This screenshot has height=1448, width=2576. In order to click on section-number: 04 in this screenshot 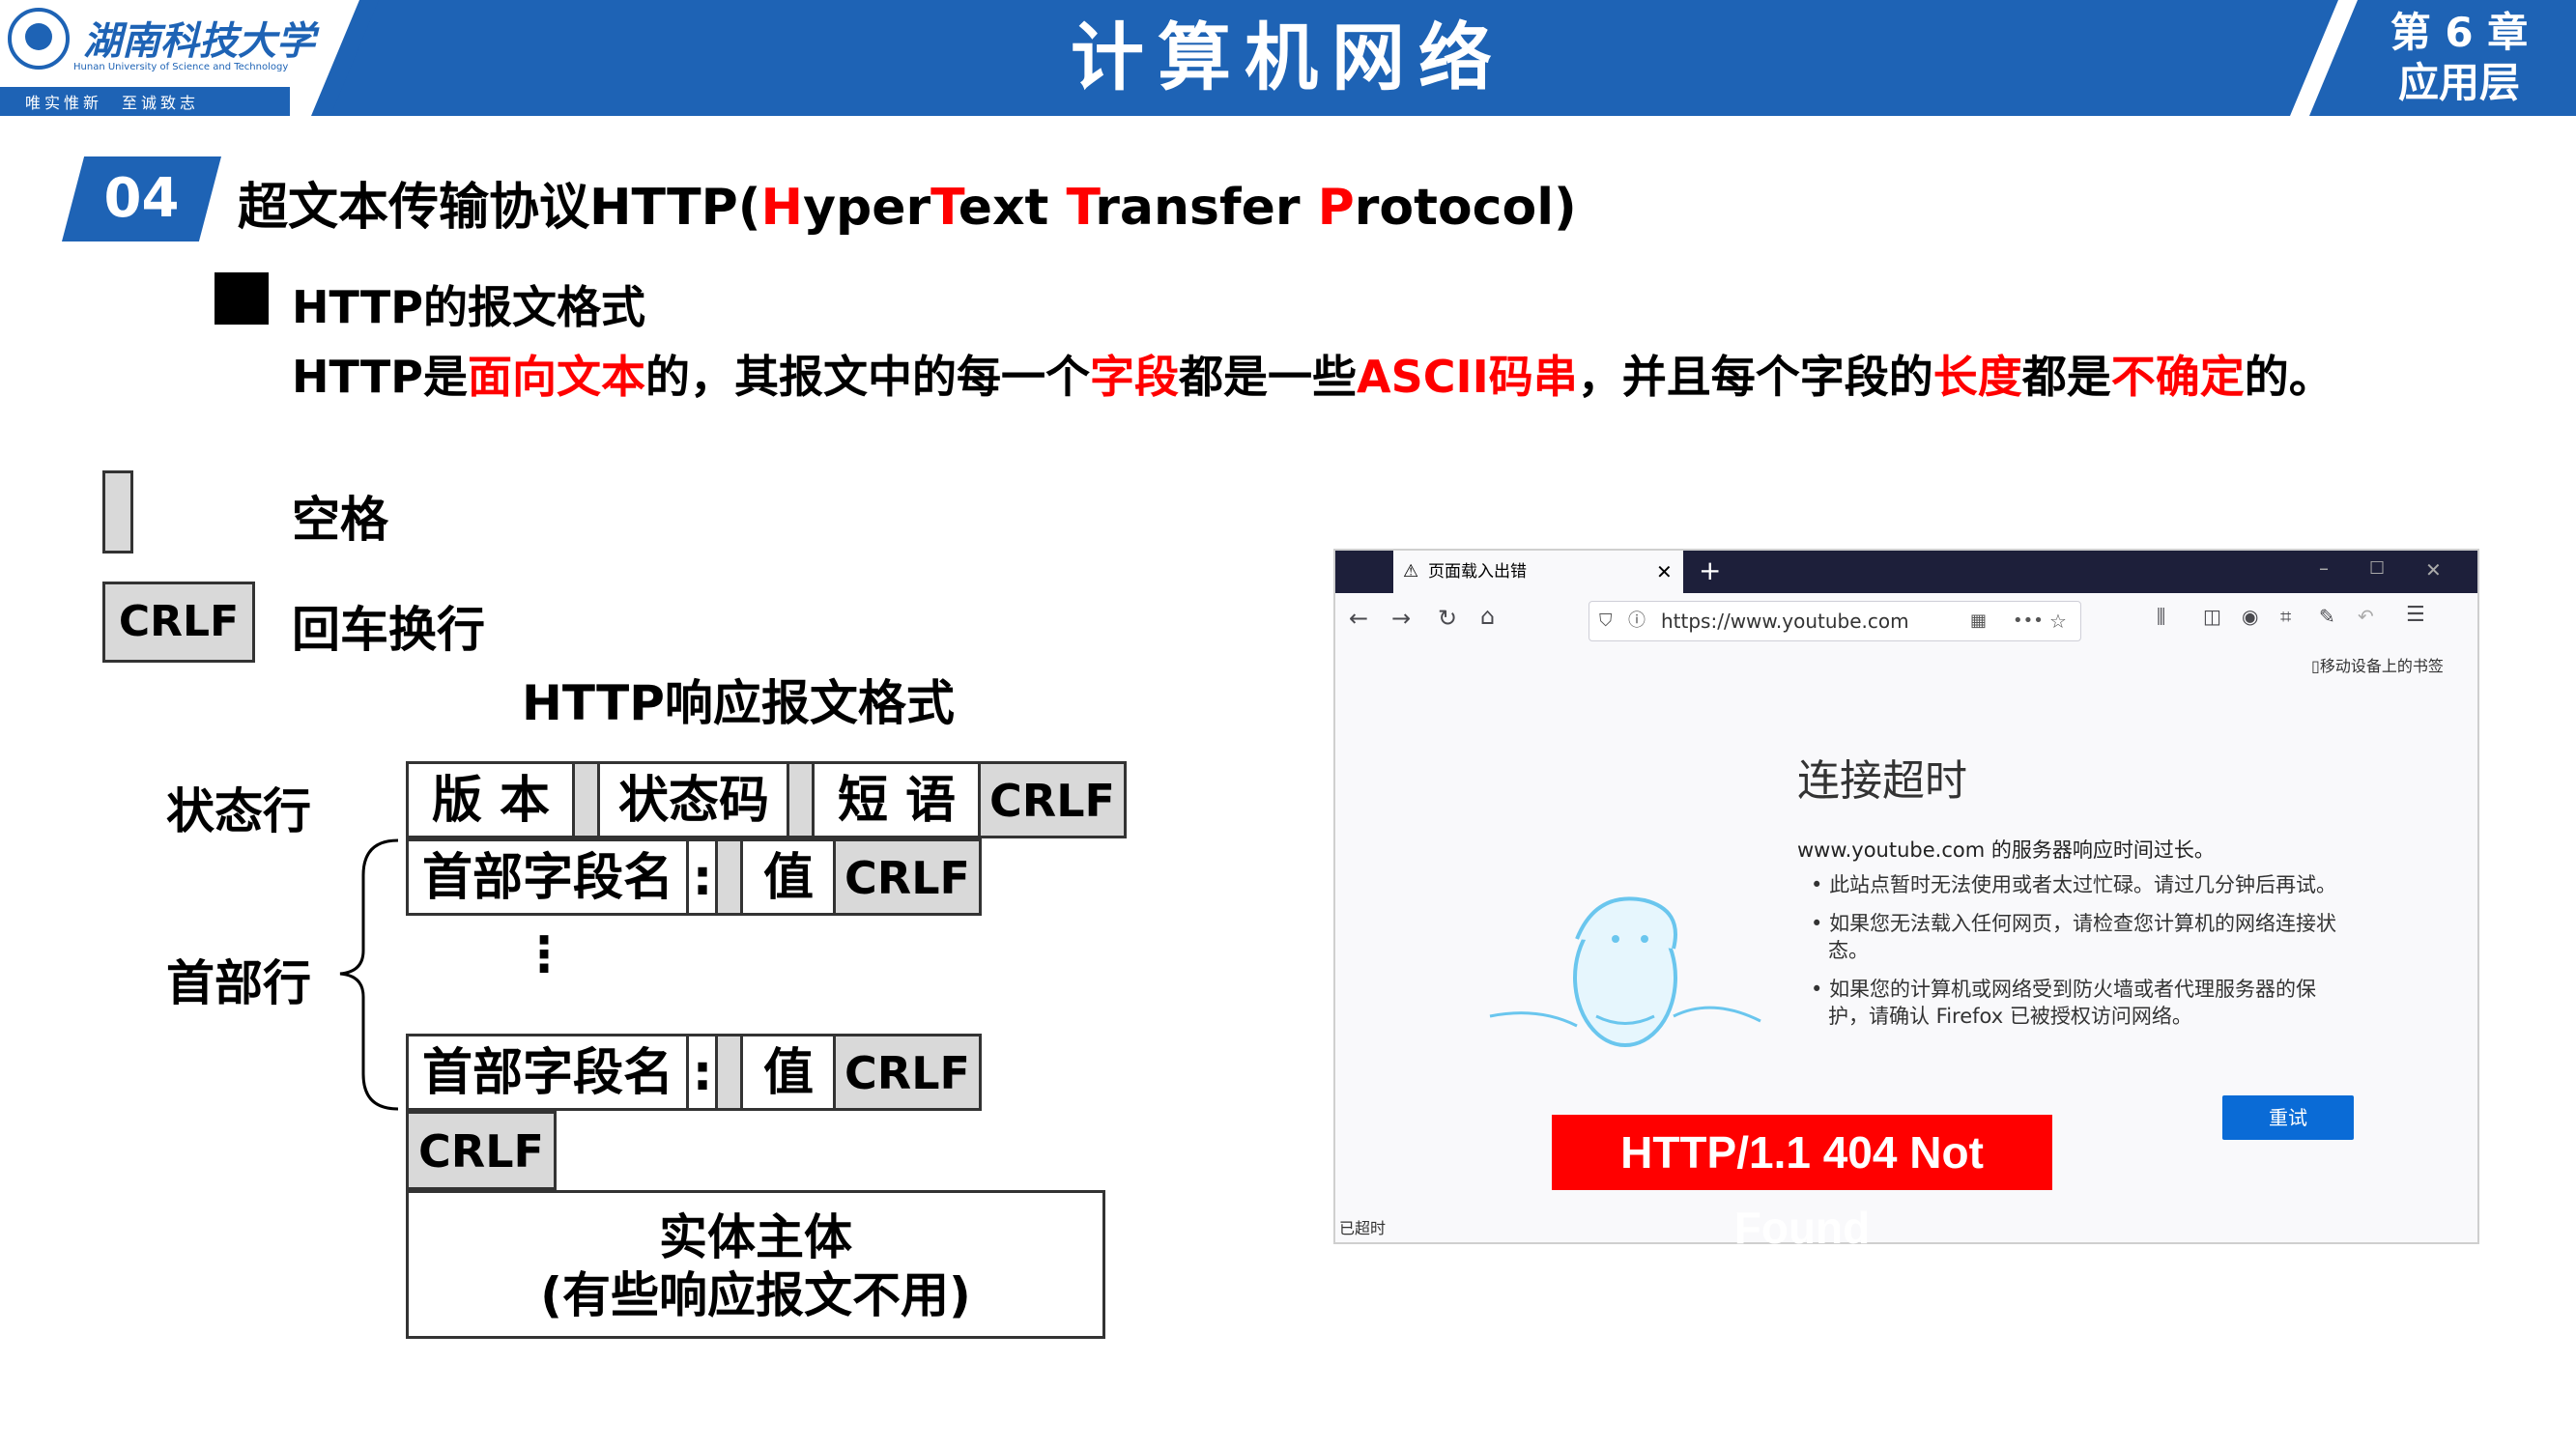, I will do `click(142, 198)`.